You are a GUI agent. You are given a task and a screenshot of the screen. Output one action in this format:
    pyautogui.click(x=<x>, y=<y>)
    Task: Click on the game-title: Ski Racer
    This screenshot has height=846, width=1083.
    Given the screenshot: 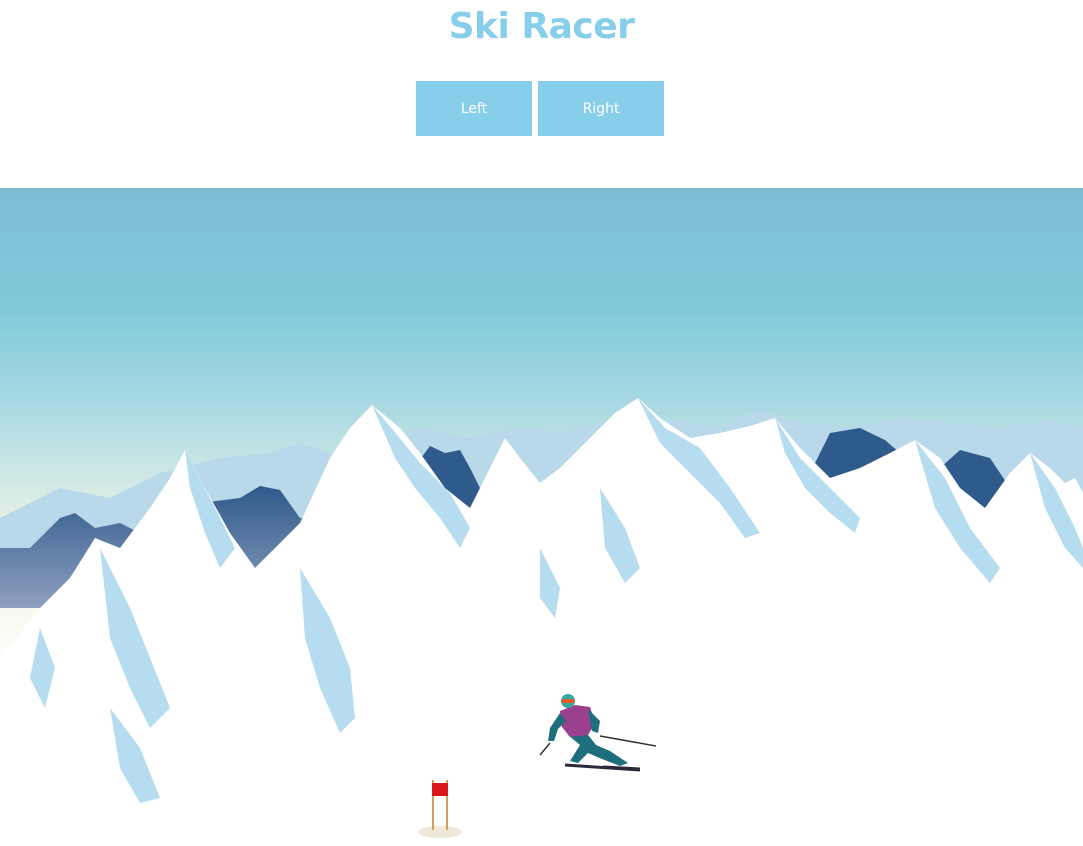 What is the action you would take?
    pyautogui.click(x=541, y=26)
    